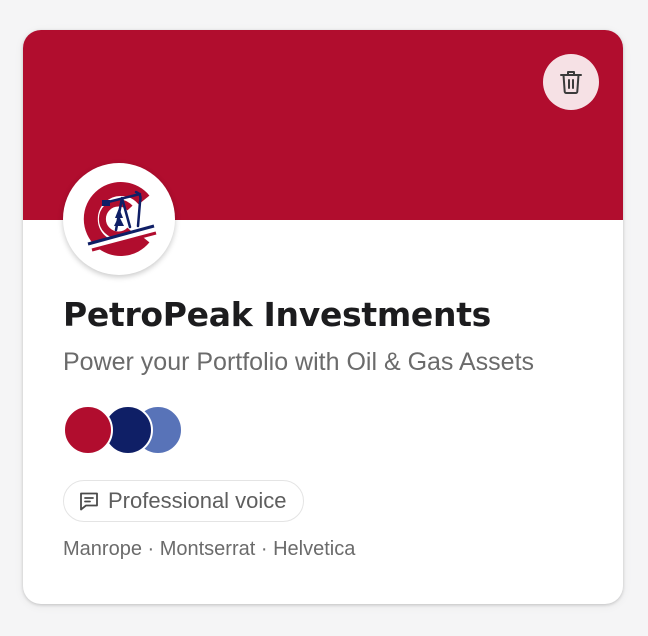 The width and height of the screenshot is (648, 636). What do you see at coordinates (88, 430) in the screenshot?
I see `color-swatch-primary` at bounding box center [88, 430].